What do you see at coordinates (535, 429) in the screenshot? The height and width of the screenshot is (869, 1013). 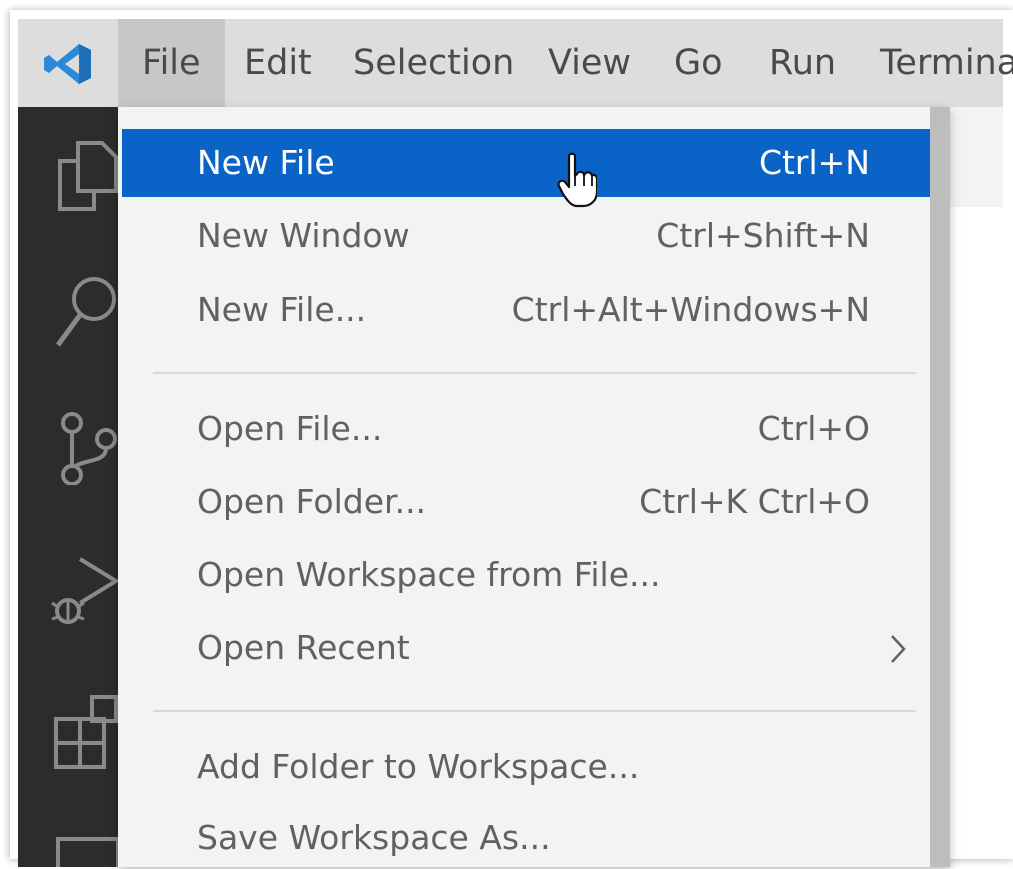 I see `menu-item-open-file: Open File... Ctrl+O` at bounding box center [535, 429].